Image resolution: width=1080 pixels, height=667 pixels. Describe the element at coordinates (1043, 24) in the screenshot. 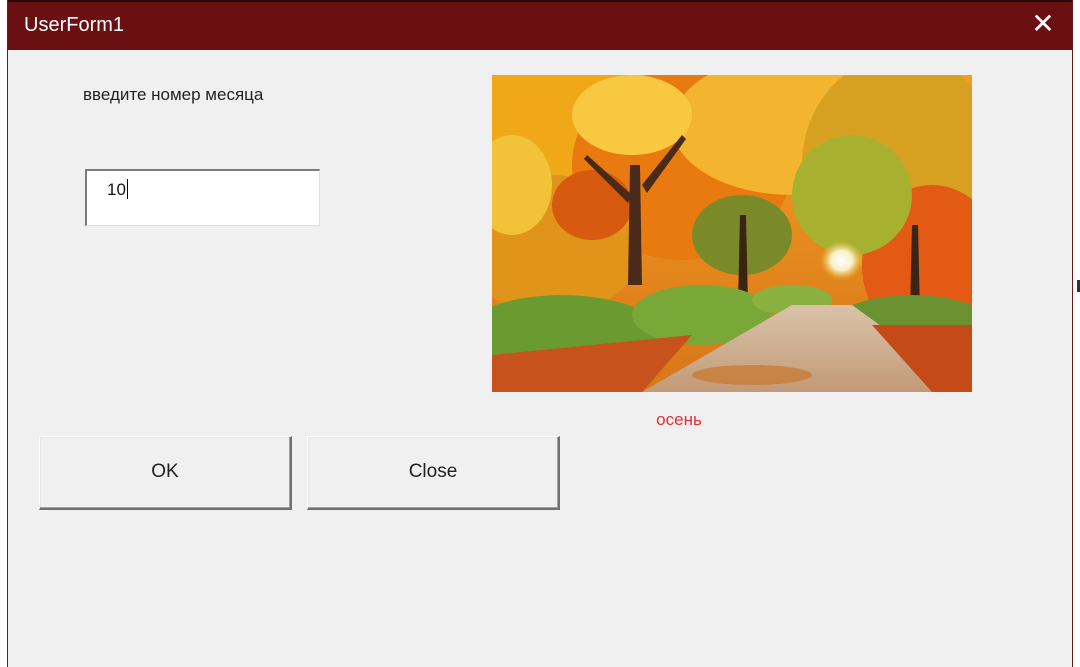

I see `close-icon: ✕` at that location.